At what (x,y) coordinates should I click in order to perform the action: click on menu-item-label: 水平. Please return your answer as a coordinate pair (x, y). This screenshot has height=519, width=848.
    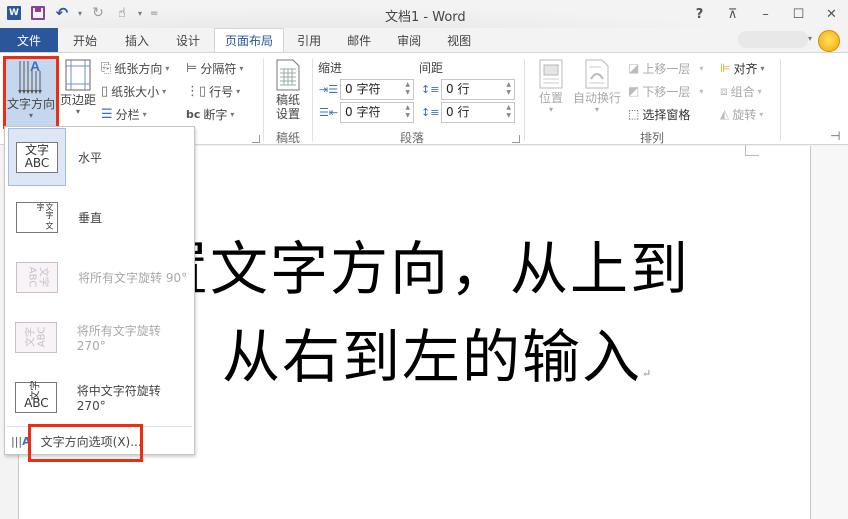
    Looking at the image, I should click on (90, 157).